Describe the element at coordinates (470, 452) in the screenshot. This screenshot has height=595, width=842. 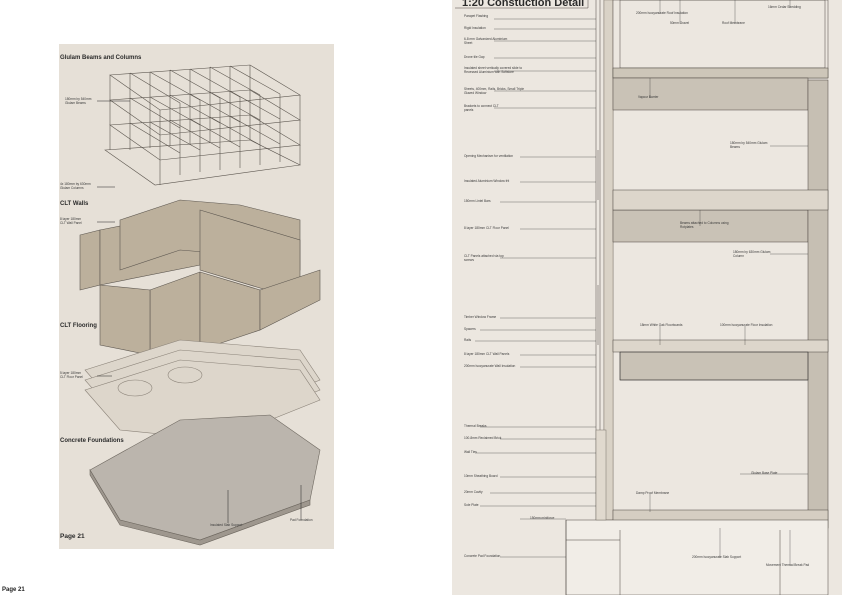
I see `detail-label-left: Wall Ties` at that location.